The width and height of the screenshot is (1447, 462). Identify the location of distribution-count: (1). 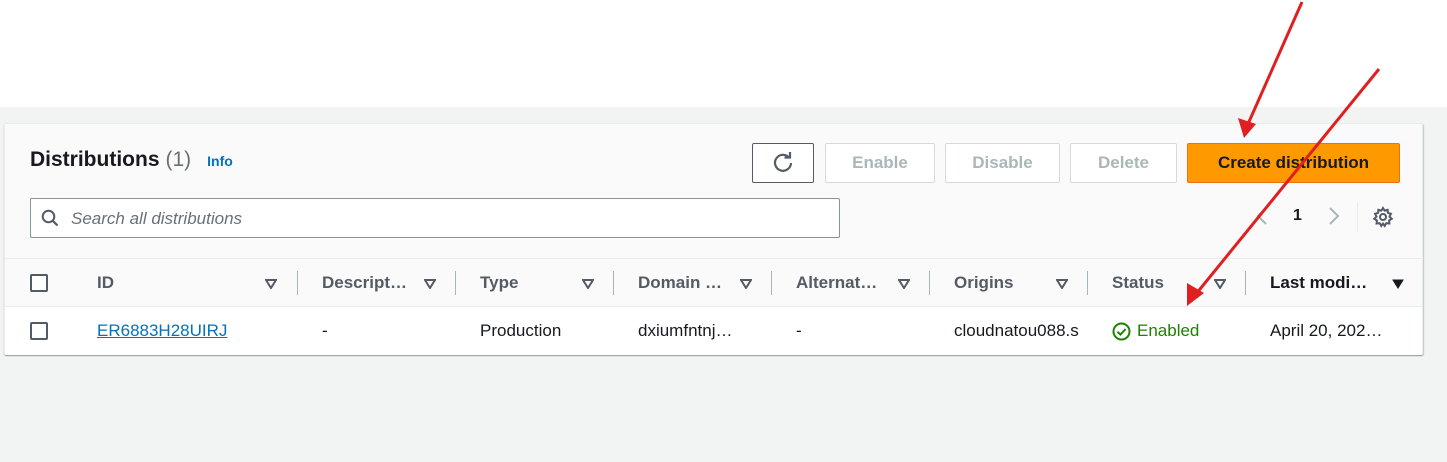
(178, 159).